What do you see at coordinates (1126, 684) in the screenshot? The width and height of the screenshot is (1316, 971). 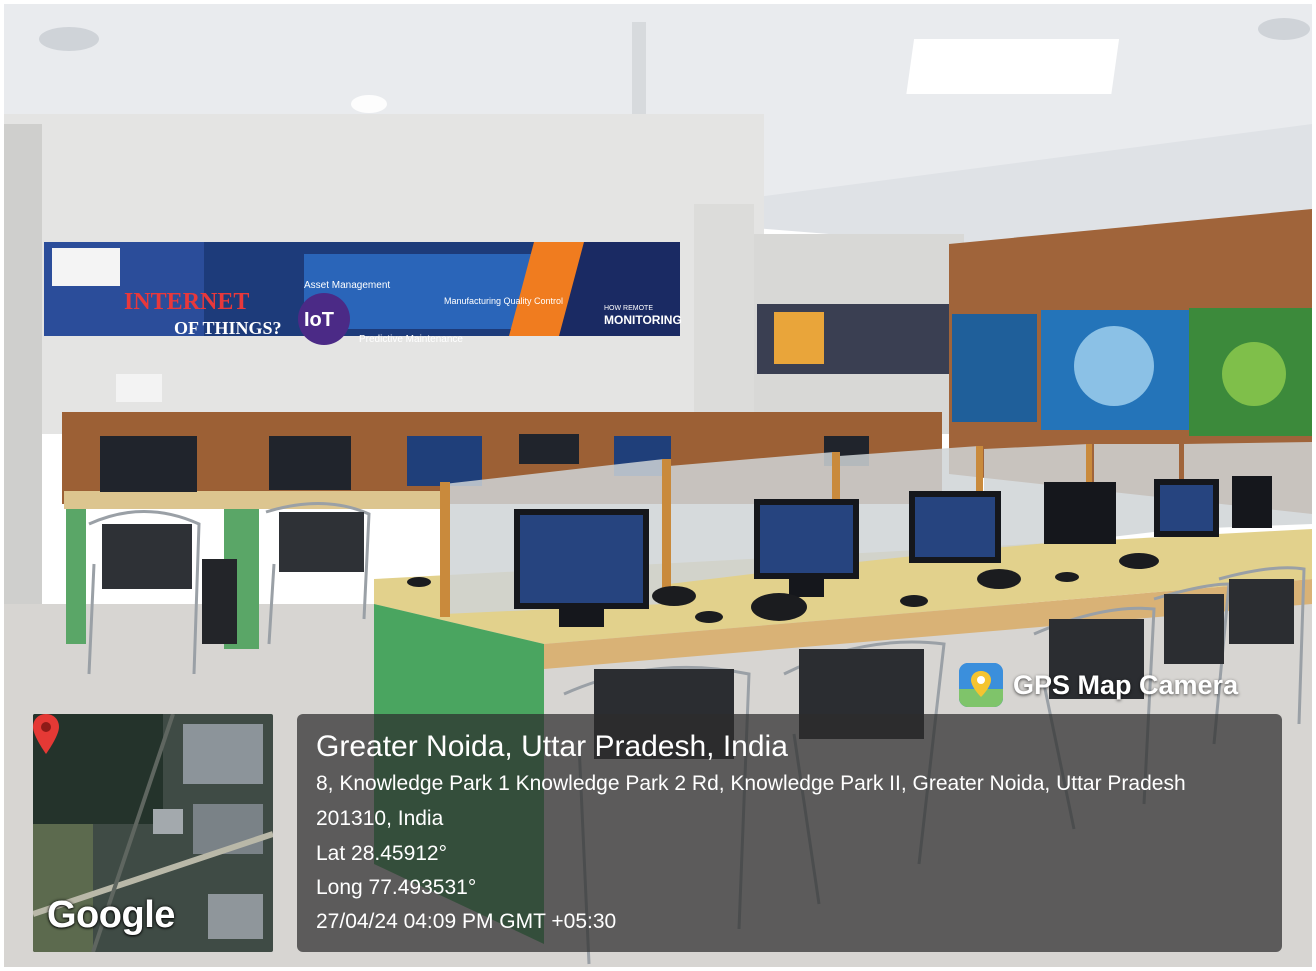 I see `gps-map-camera-label: GPS Map Camera` at bounding box center [1126, 684].